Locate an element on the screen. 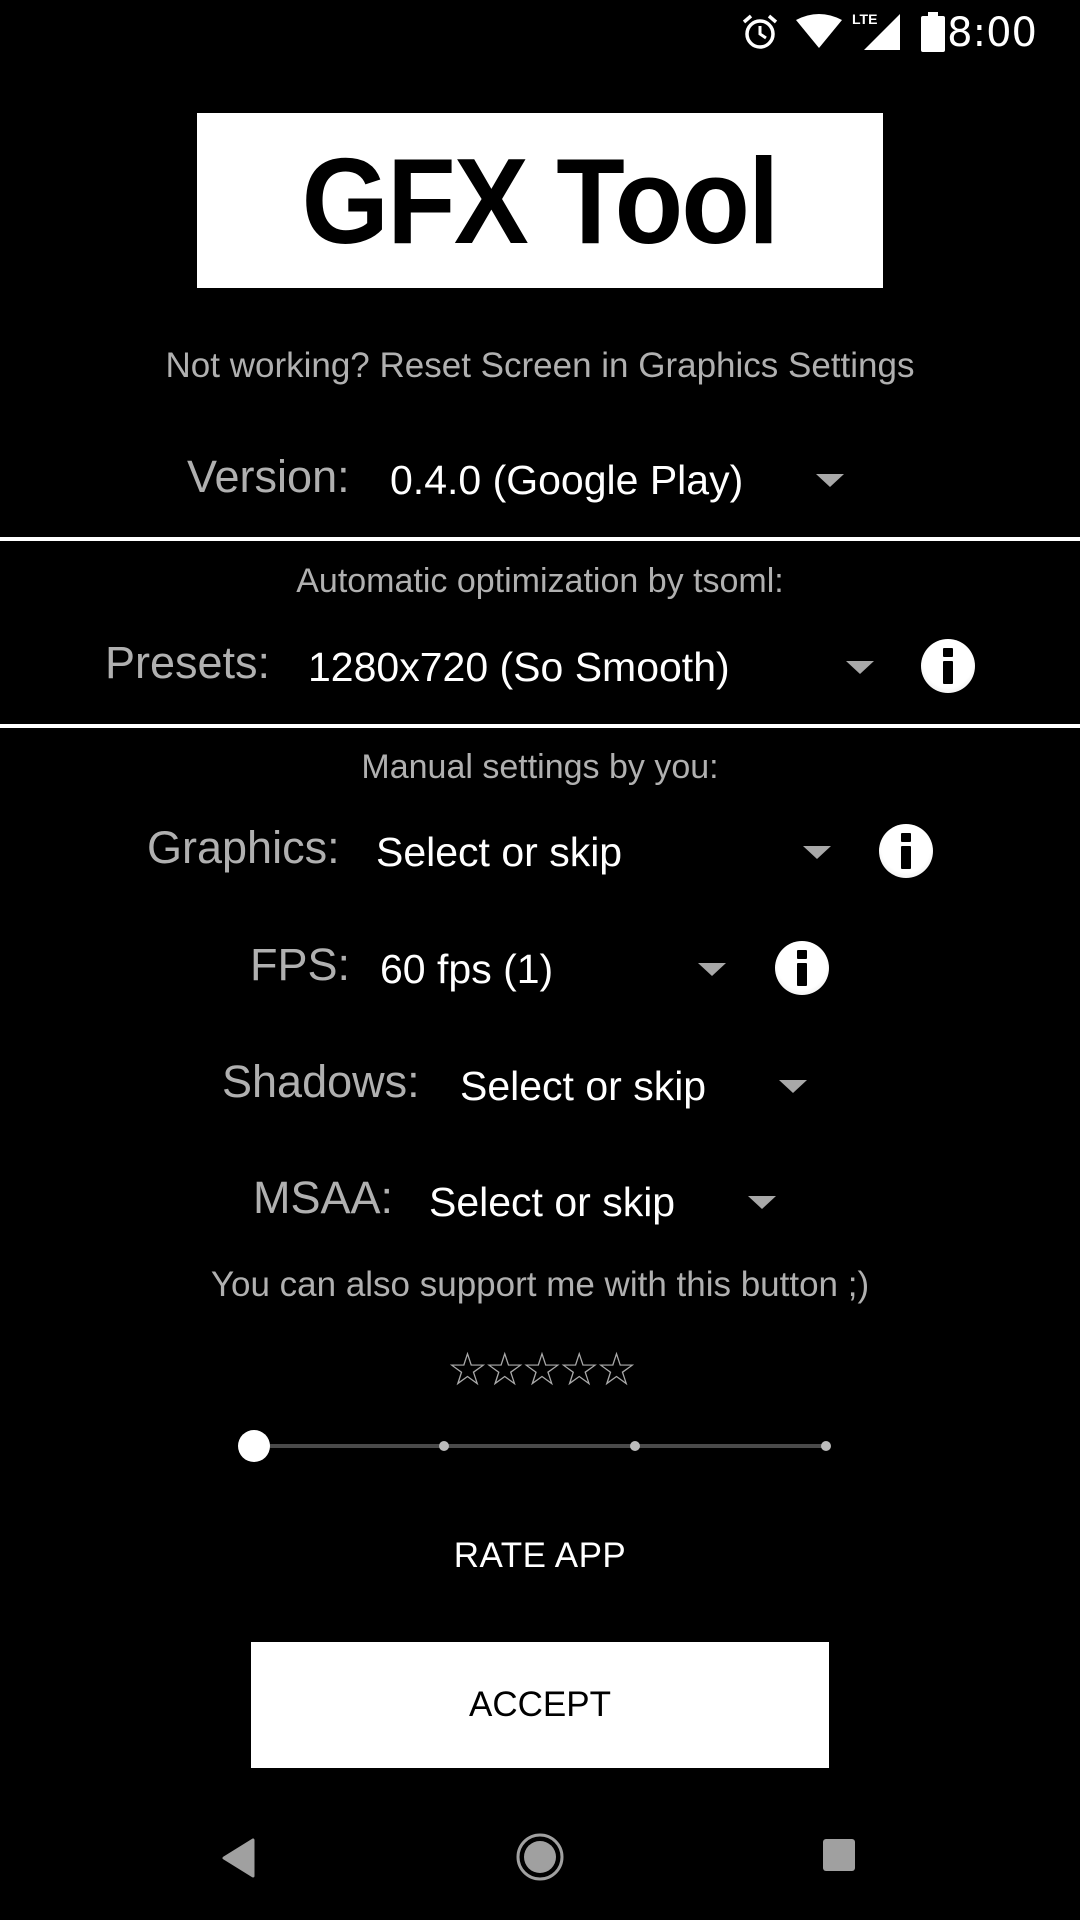 This screenshot has width=1080, height=1920. rate-app-button: RATE APP is located at coordinates (540, 1556).